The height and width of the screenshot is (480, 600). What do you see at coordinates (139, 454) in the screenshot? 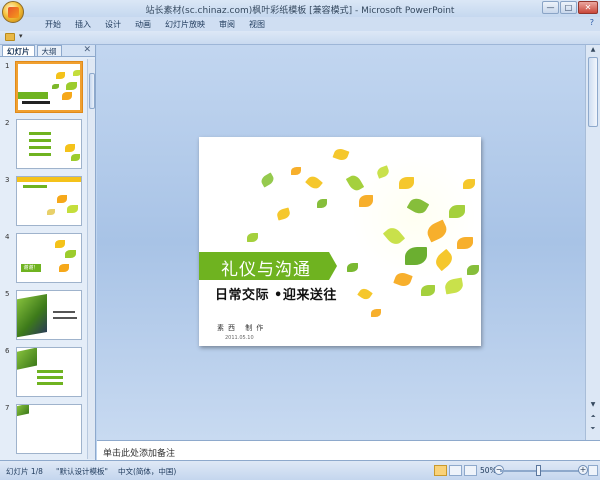
I see `notes-placeholder: 单击此处添加备注` at bounding box center [139, 454].